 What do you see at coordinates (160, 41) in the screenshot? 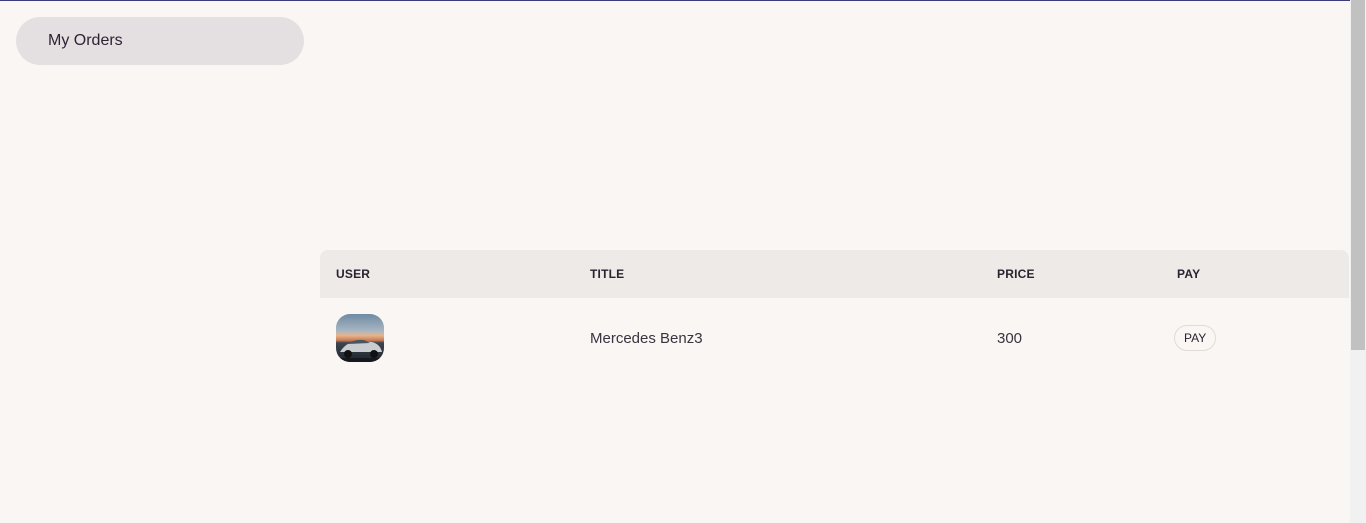
I see `sidebar-item-my-orders: My Orders` at bounding box center [160, 41].